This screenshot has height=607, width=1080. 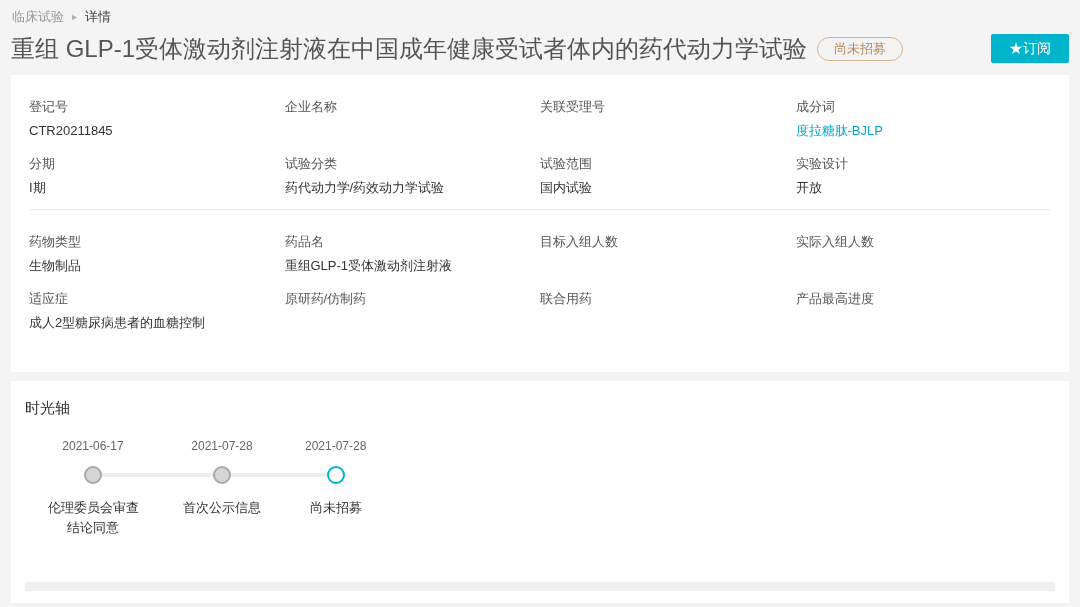 What do you see at coordinates (566, 188) in the screenshot?
I see `field-value: 国内试验` at bounding box center [566, 188].